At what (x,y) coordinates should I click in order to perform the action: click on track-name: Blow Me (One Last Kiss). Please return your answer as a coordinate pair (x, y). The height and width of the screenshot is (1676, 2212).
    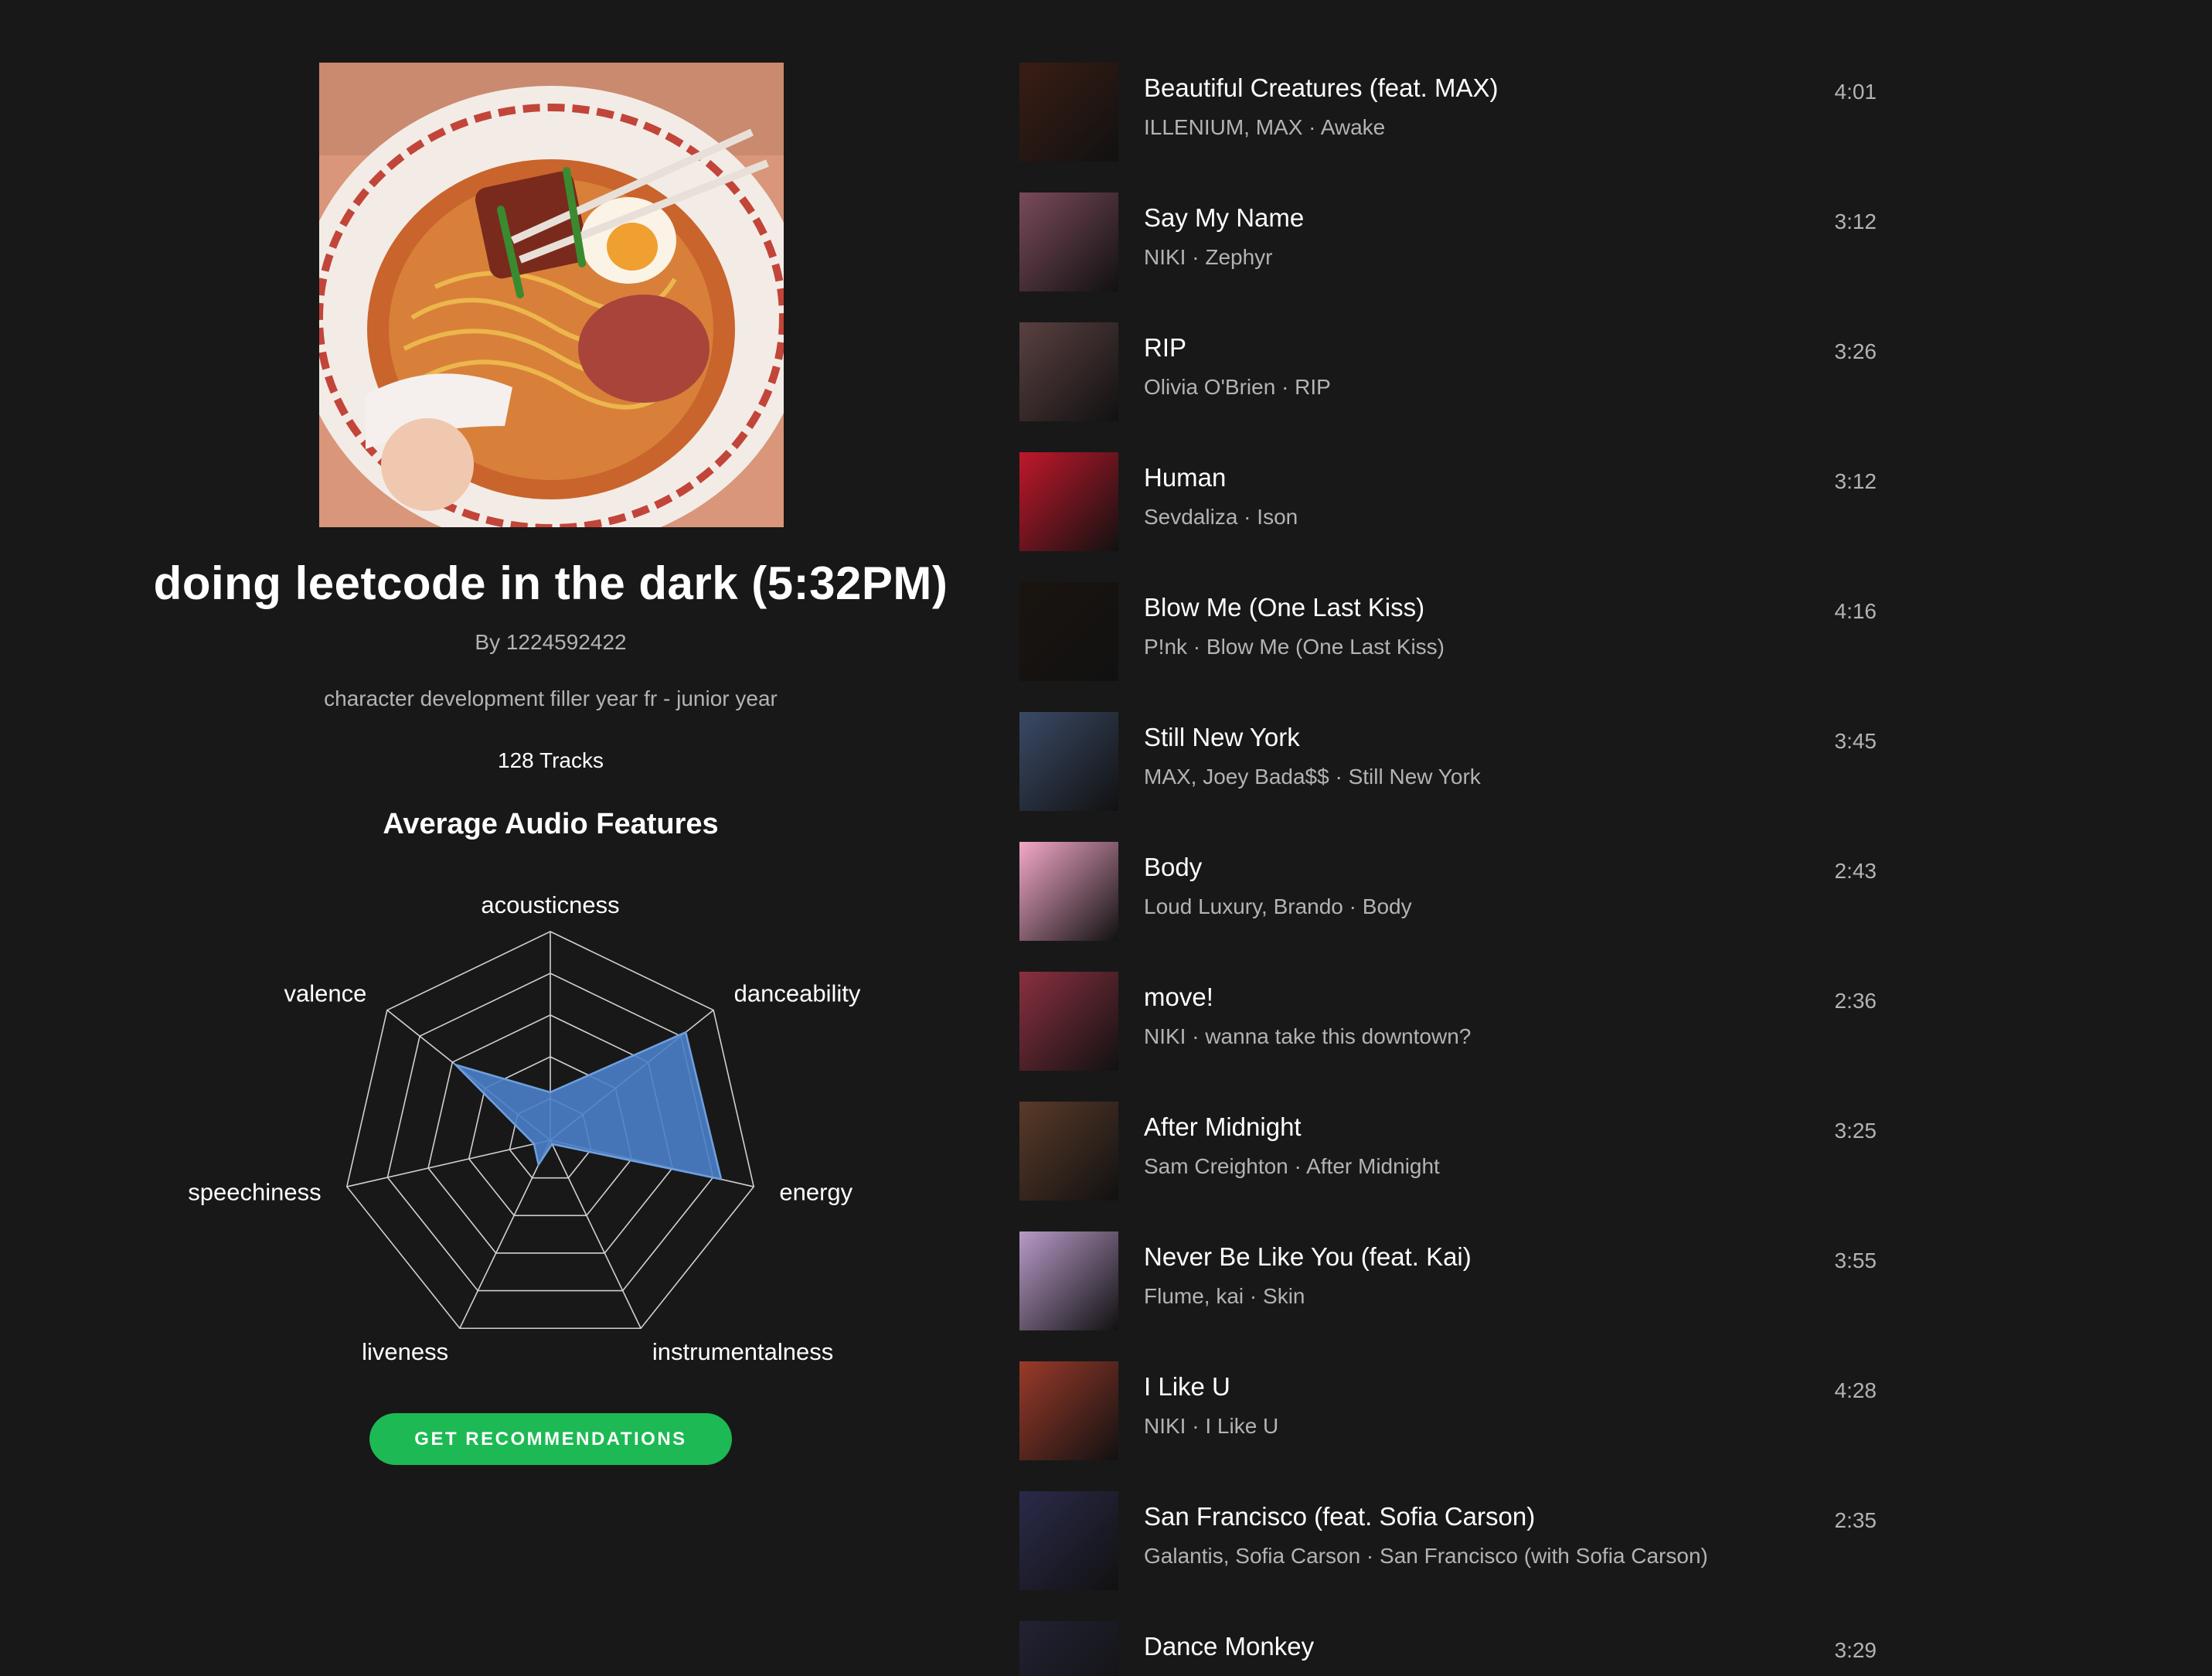
    Looking at the image, I should click on (1284, 607).